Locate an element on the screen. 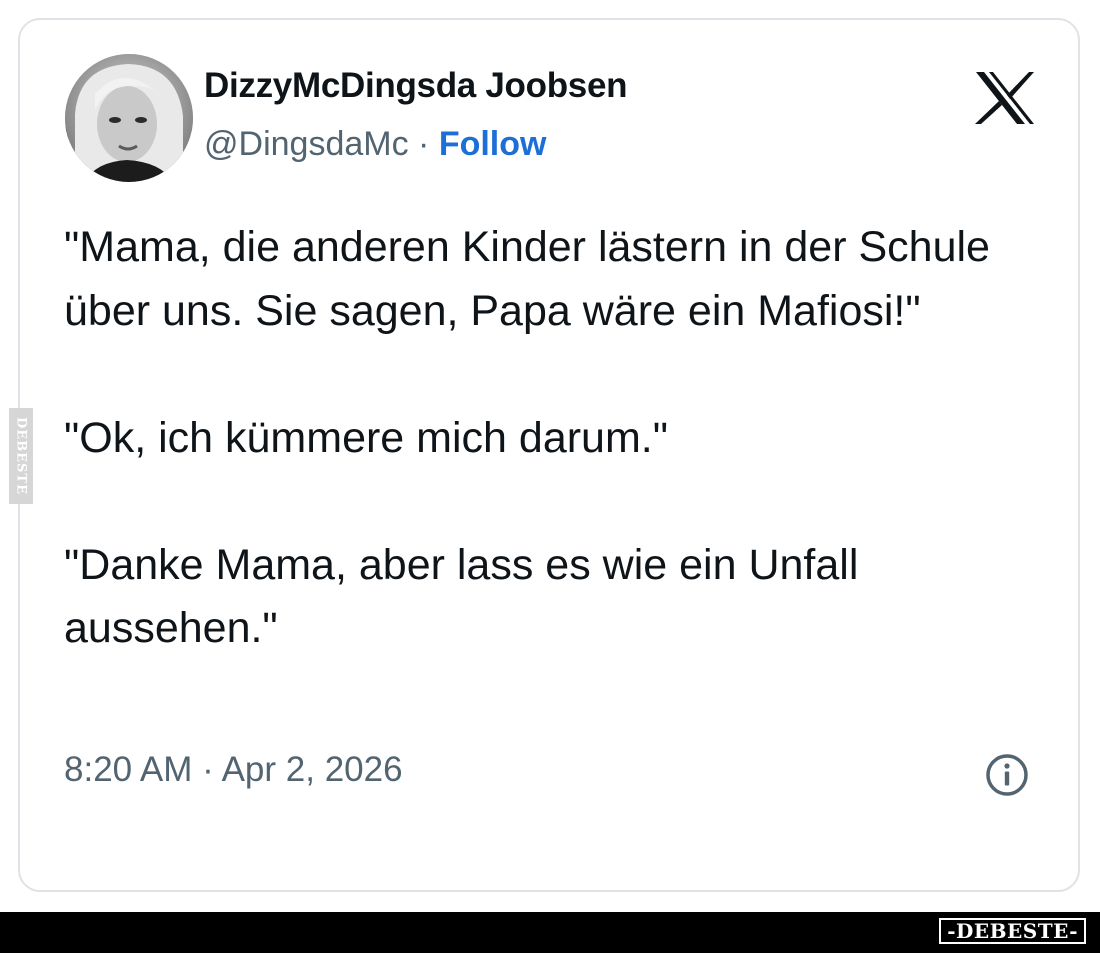  display-name: DizzyMcDingsda Joobsen is located at coordinates (416, 86).